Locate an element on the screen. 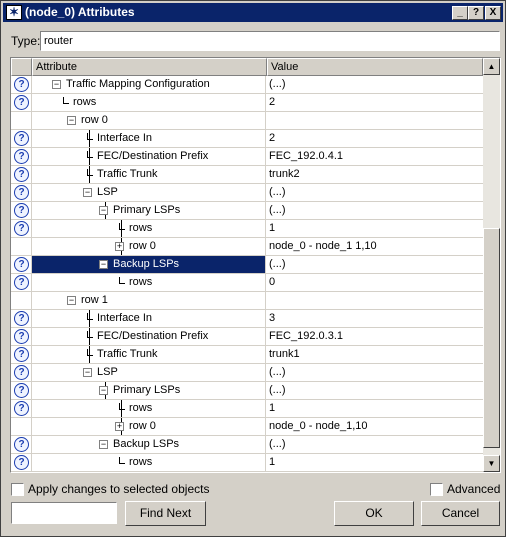  attribute-row: − row 1 is located at coordinates (247, 301).